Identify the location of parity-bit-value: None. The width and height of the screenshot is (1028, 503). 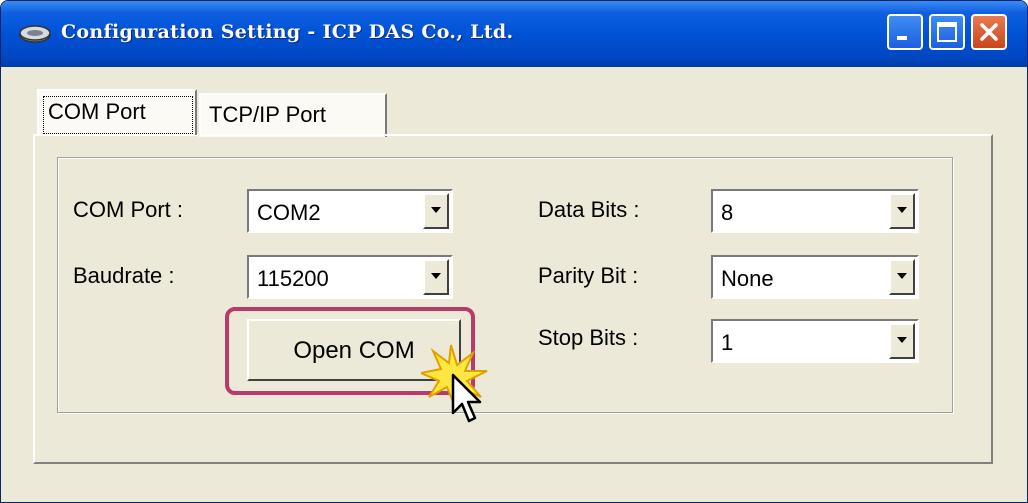
(747, 278).